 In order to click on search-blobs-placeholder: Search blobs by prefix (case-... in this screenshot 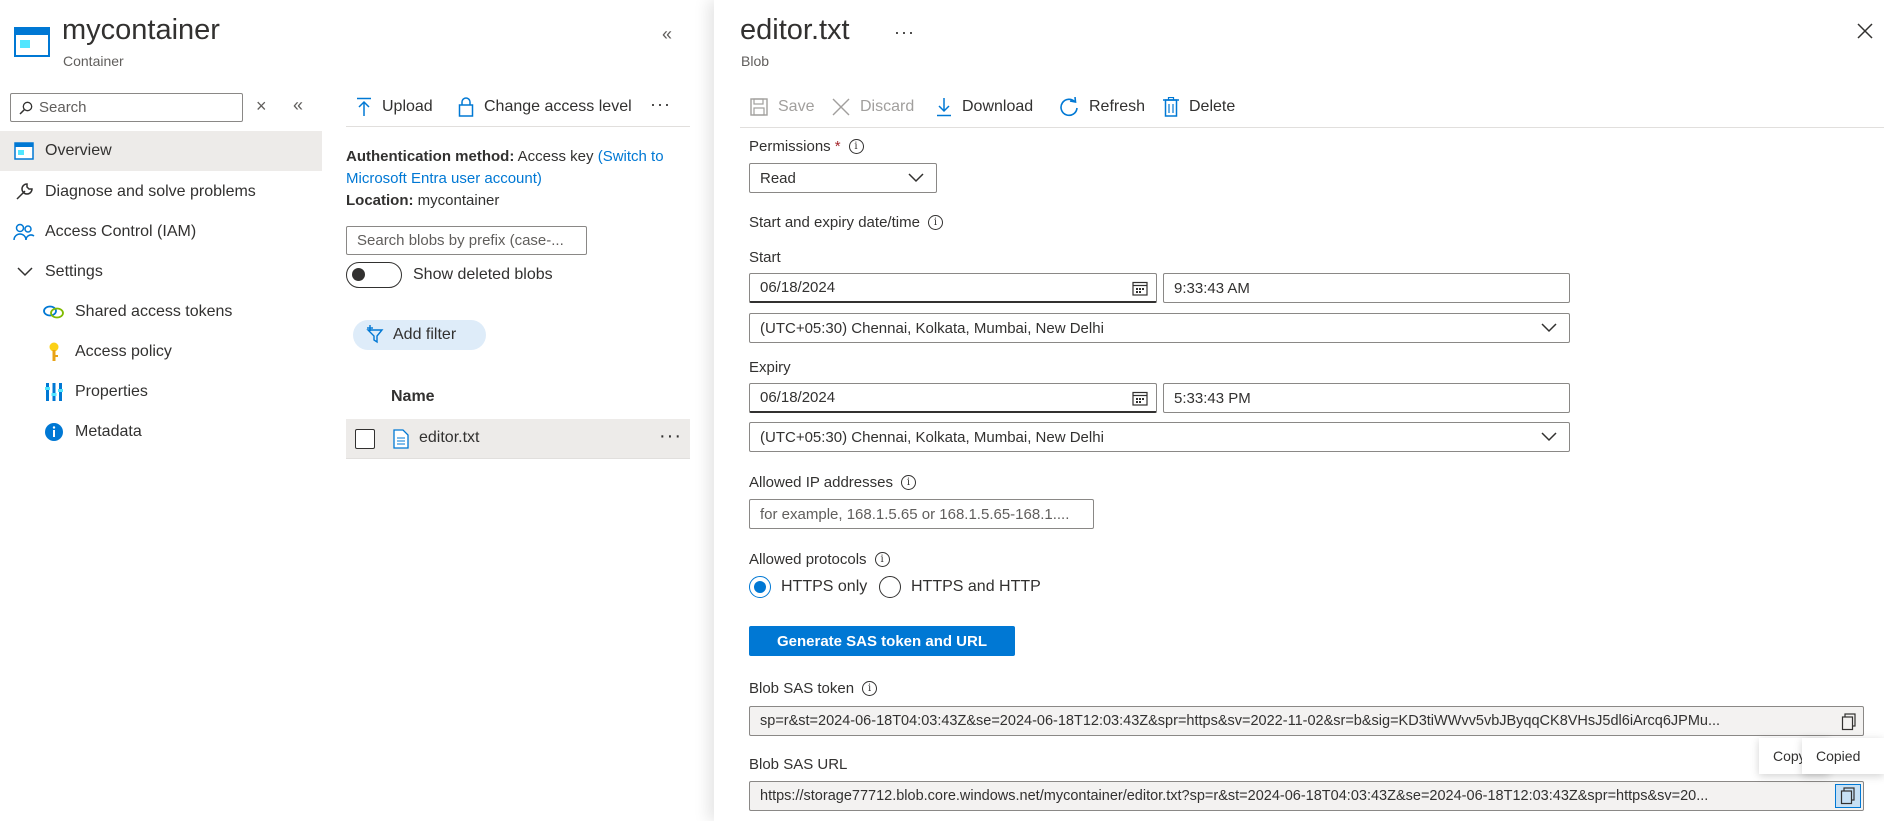, I will do `click(460, 240)`.